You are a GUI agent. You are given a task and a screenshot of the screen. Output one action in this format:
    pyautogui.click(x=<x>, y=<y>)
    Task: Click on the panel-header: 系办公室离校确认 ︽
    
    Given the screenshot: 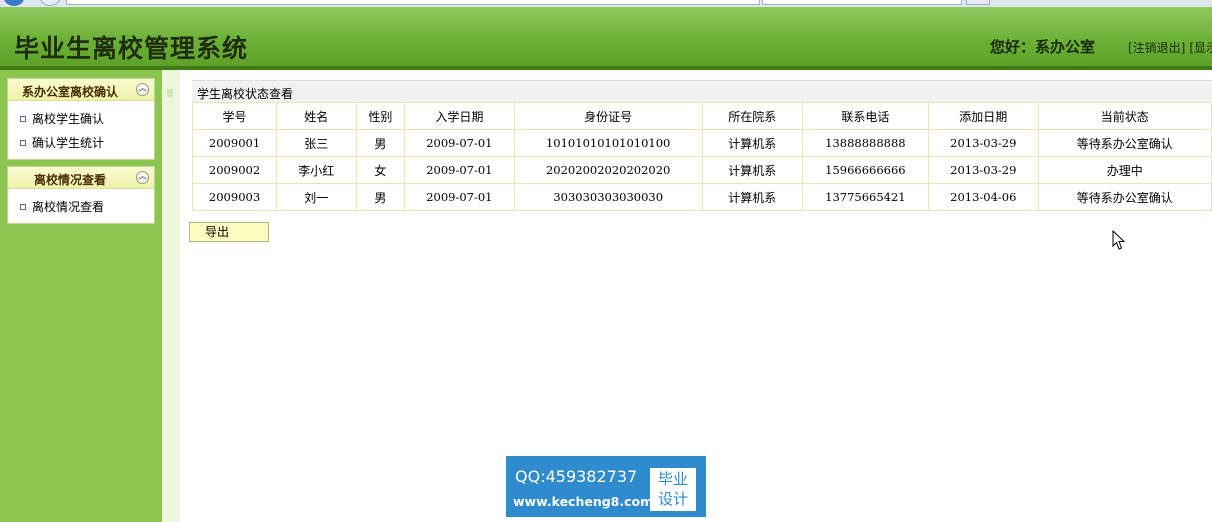 What is the action you would take?
    pyautogui.click(x=81, y=90)
    